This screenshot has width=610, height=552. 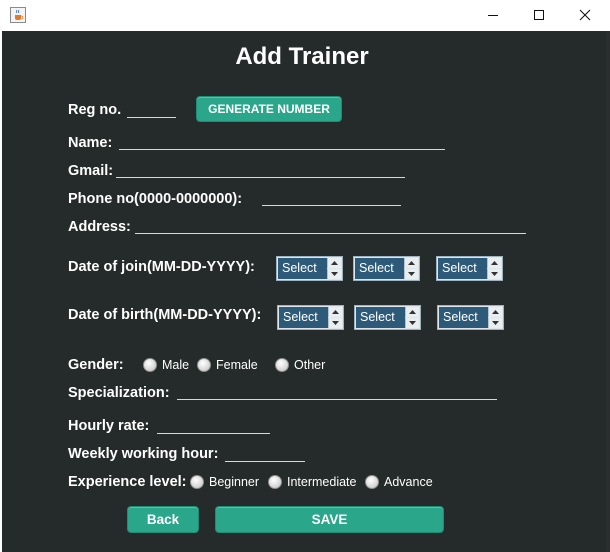 I want to click on birth-year-spinner: Select, so click(x=470, y=317).